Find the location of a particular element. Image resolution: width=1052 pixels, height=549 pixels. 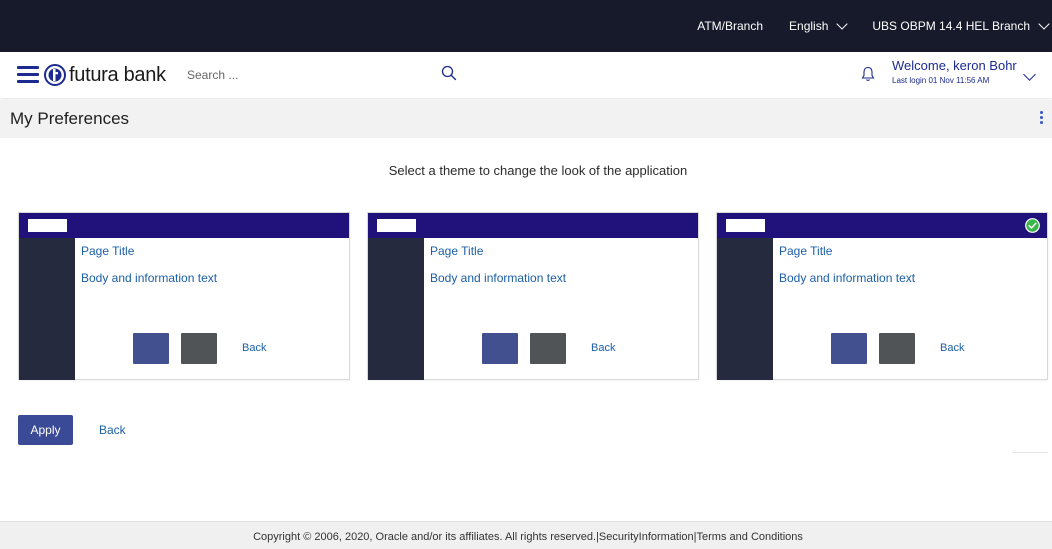

branch-dropdown: UBS OBPM 14.4 HEL Branch is located at coordinates (961, 25).